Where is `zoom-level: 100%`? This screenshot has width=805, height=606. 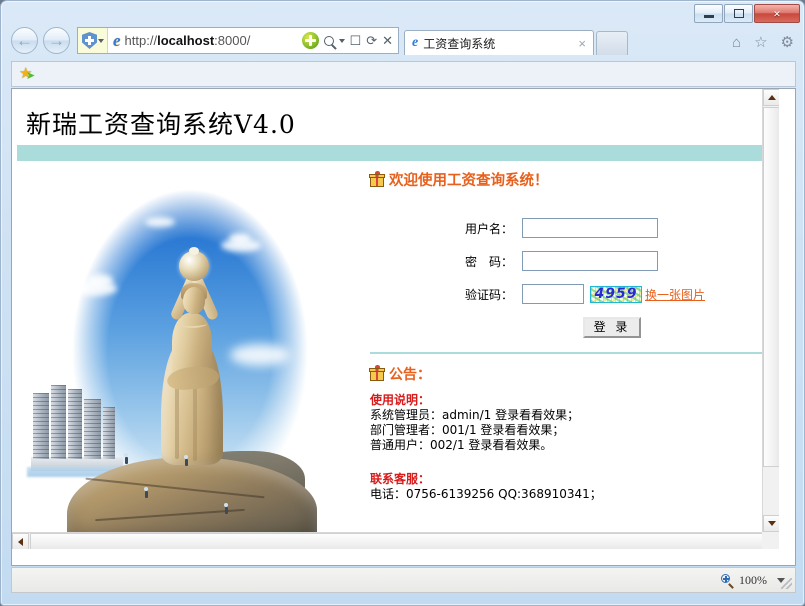
zoom-level: 100% is located at coordinates (753, 580).